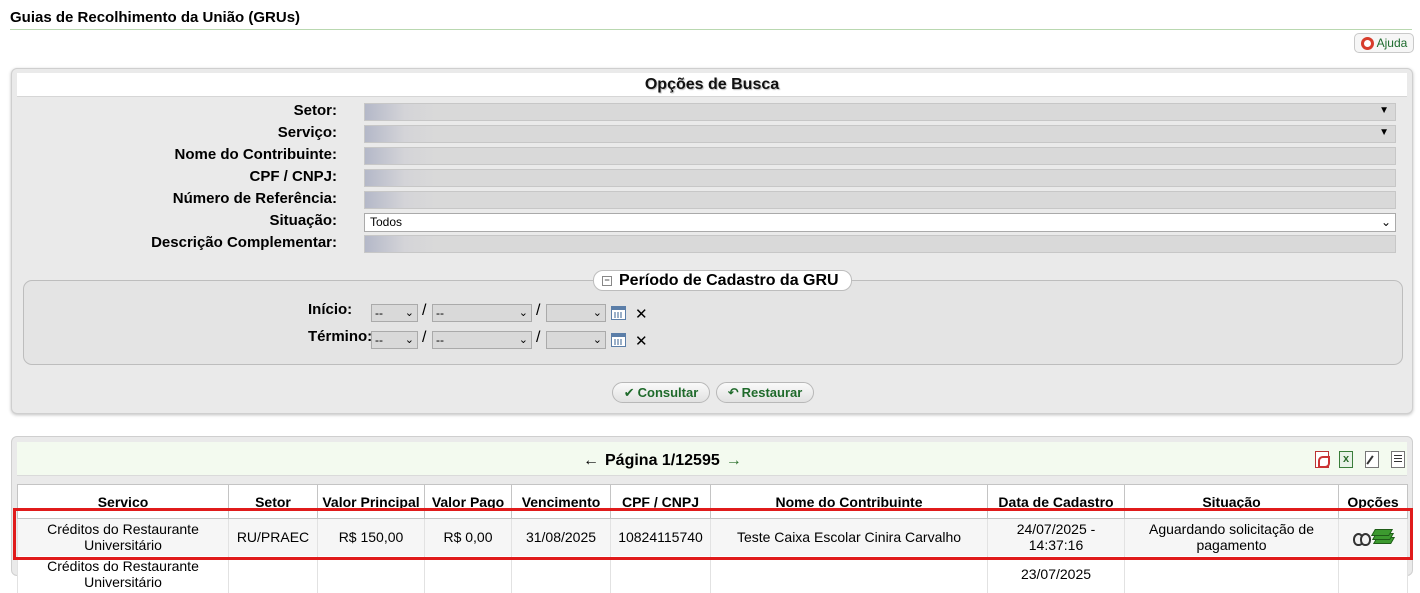 The width and height of the screenshot is (1420, 593). Describe the element at coordinates (1398, 459) in the screenshot. I see `export-document-icon` at that location.